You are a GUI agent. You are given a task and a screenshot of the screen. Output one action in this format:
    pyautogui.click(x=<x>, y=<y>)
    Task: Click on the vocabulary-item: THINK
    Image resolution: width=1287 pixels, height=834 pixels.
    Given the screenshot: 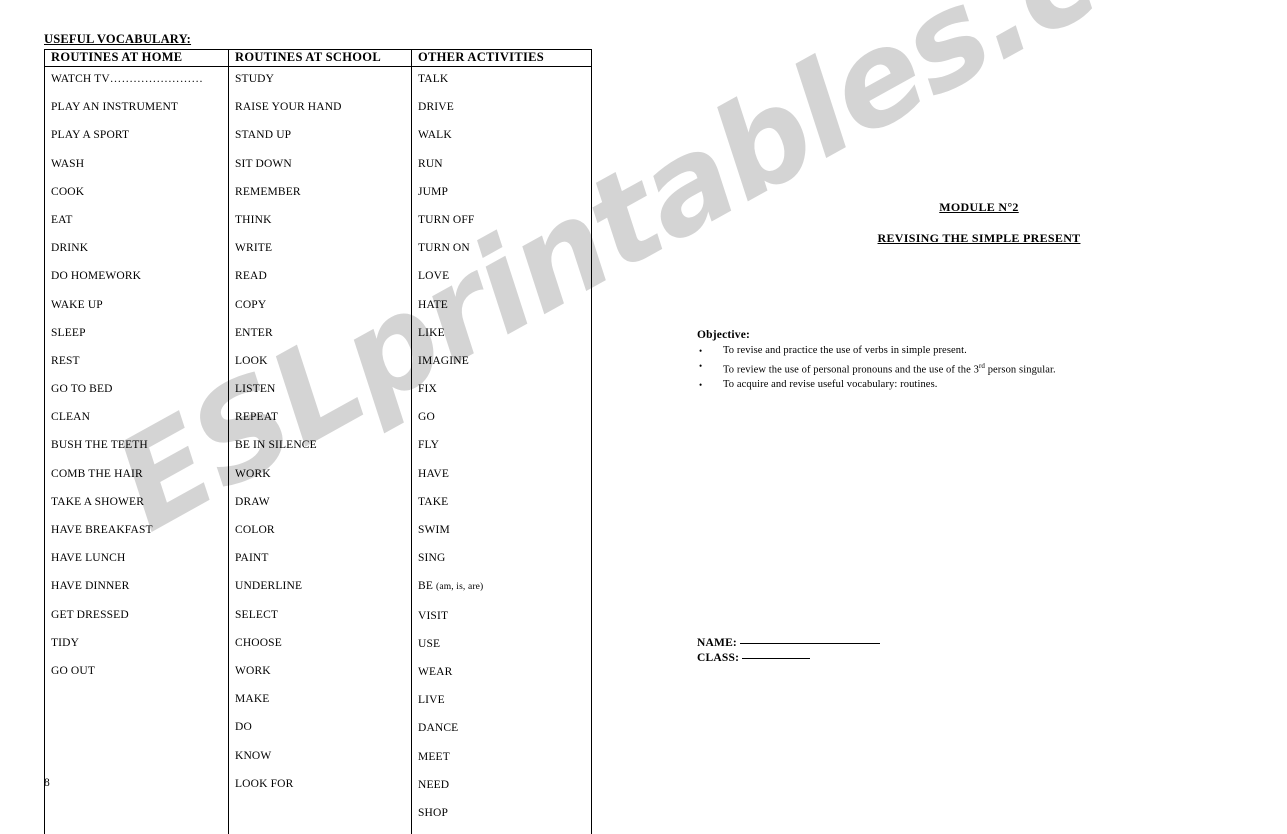 What is the action you would take?
    pyautogui.click(x=253, y=219)
    